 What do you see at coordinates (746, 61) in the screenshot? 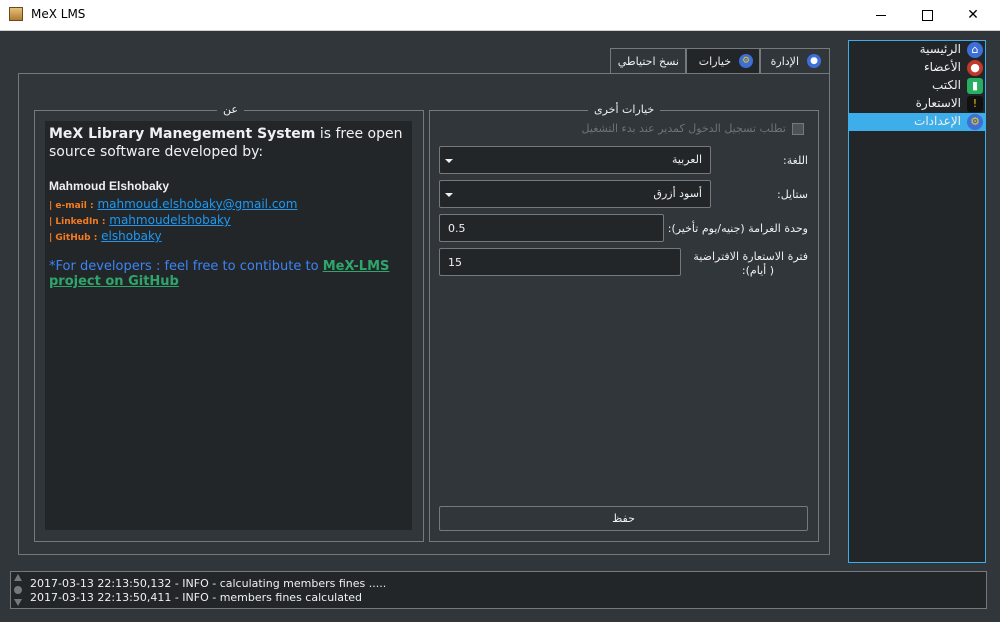
I see `options-icon: ⚙` at bounding box center [746, 61].